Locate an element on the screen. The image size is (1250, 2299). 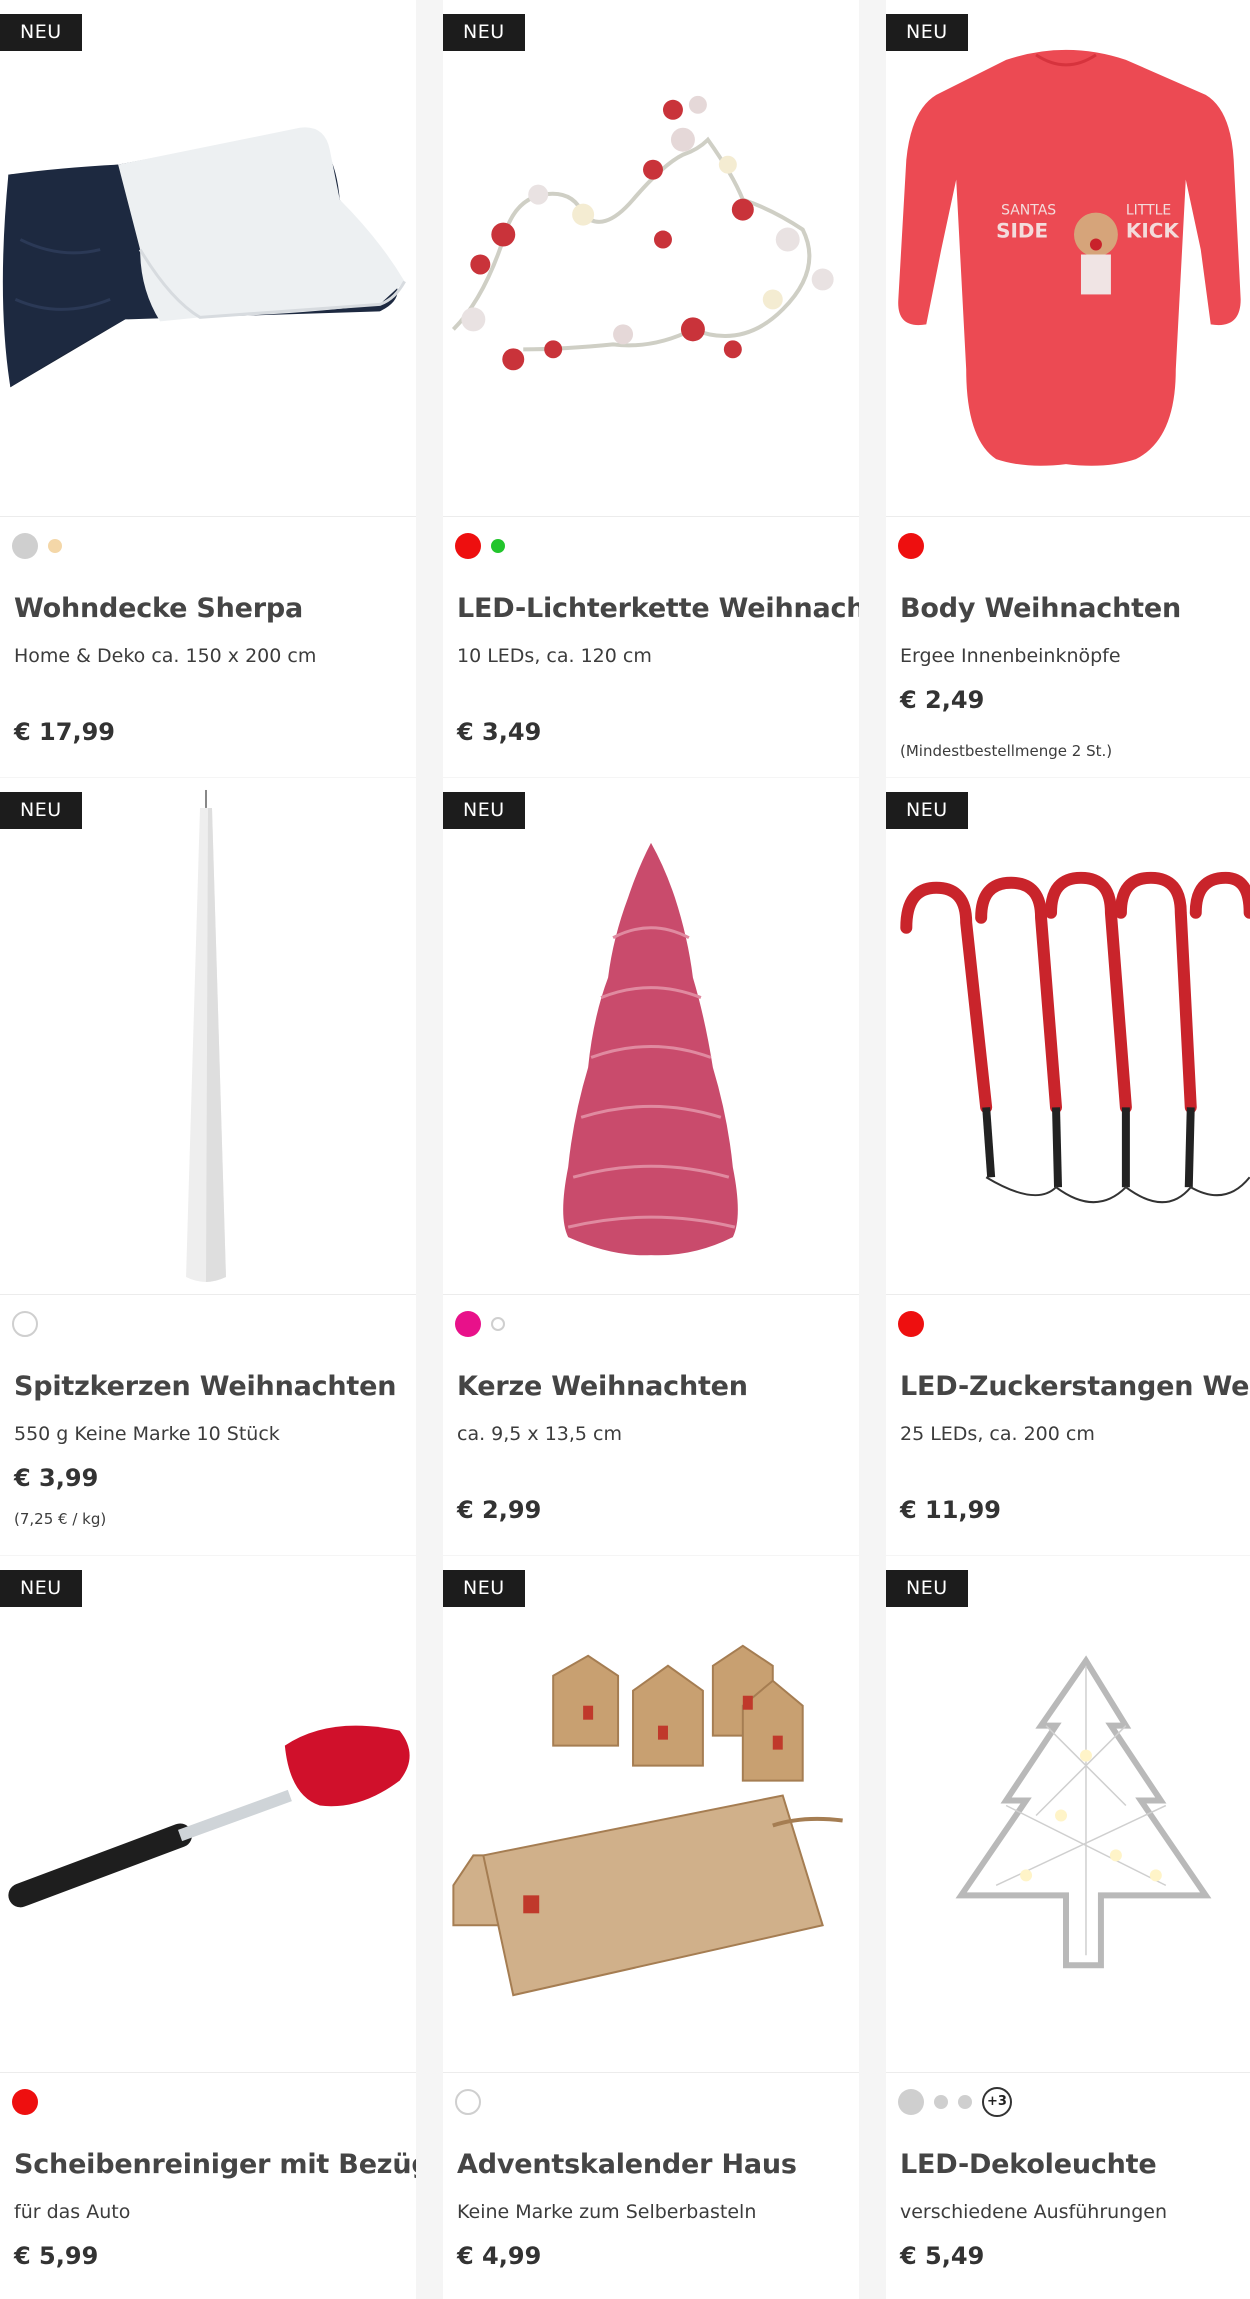
product-price: € 11,99 is located at coordinates (950, 1510).